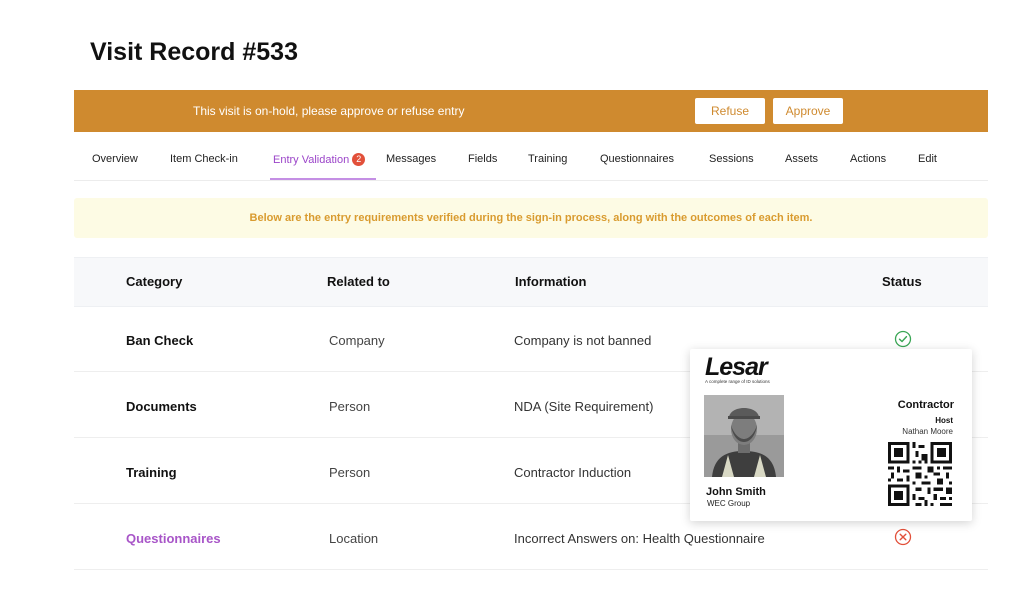 The width and height of the screenshot is (1024, 604). What do you see at coordinates (154, 281) in the screenshot?
I see `header-category: Category` at bounding box center [154, 281].